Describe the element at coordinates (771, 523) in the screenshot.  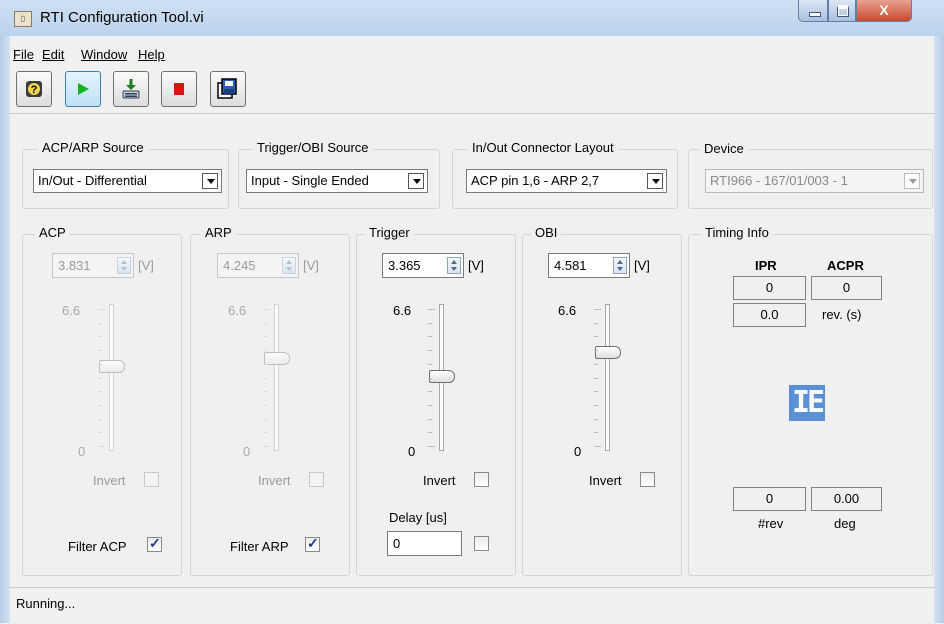
I see `rev-count-label: #rev` at that location.